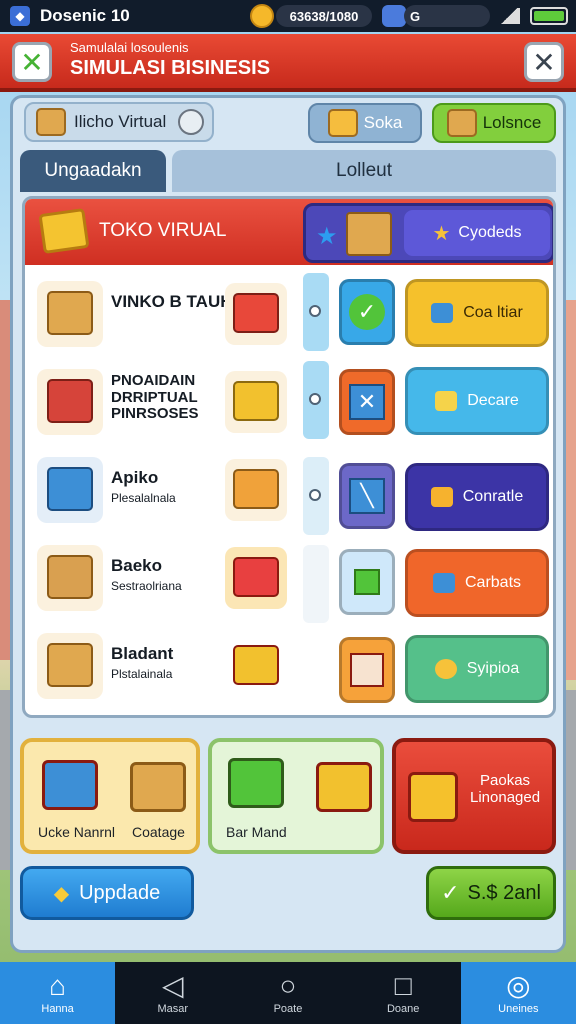 The height and width of the screenshot is (1024, 576). What do you see at coordinates (70, 666) in the screenshot?
I see `package-icon` at bounding box center [70, 666].